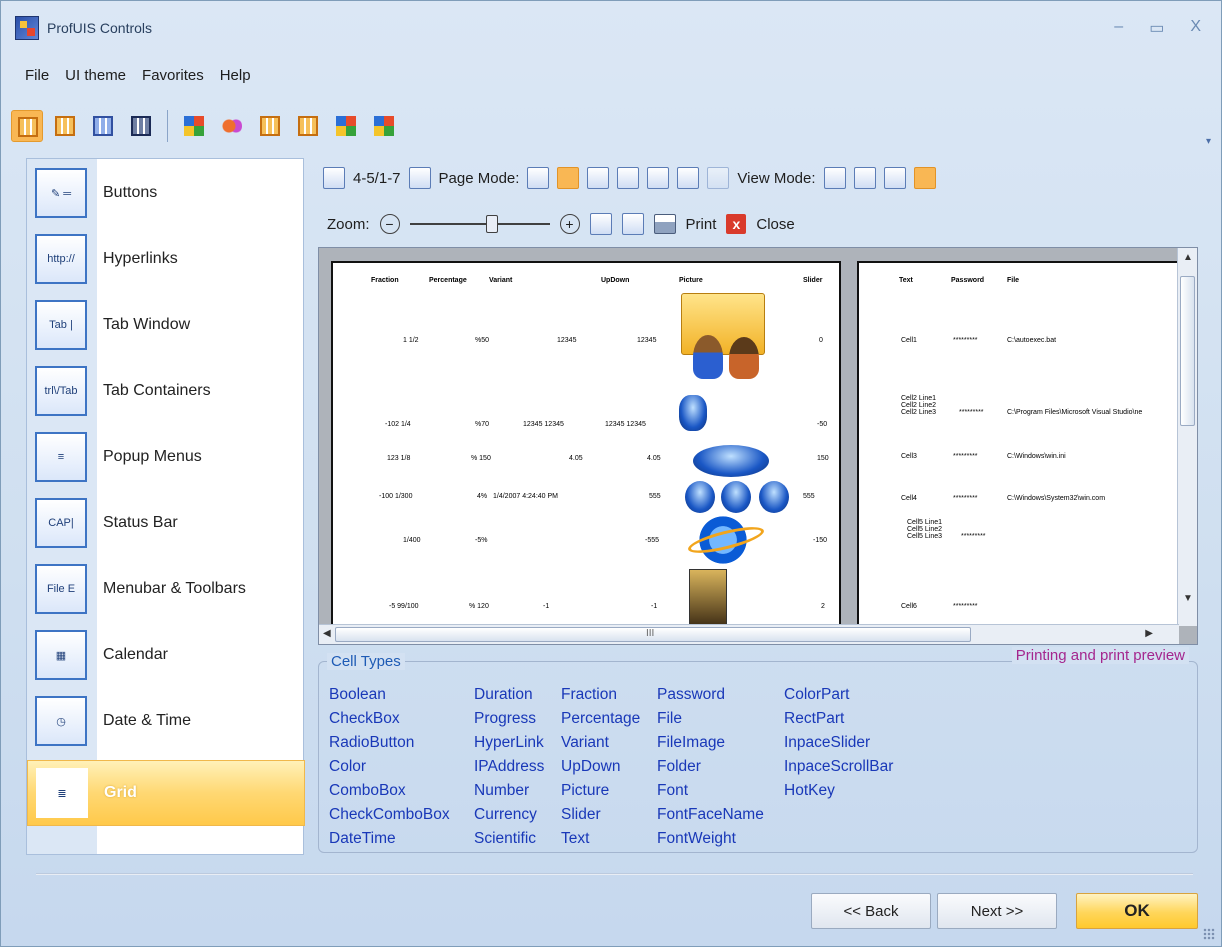 This screenshot has height=947, width=1222. I want to click on cell-type-link: Percentage, so click(600, 719).